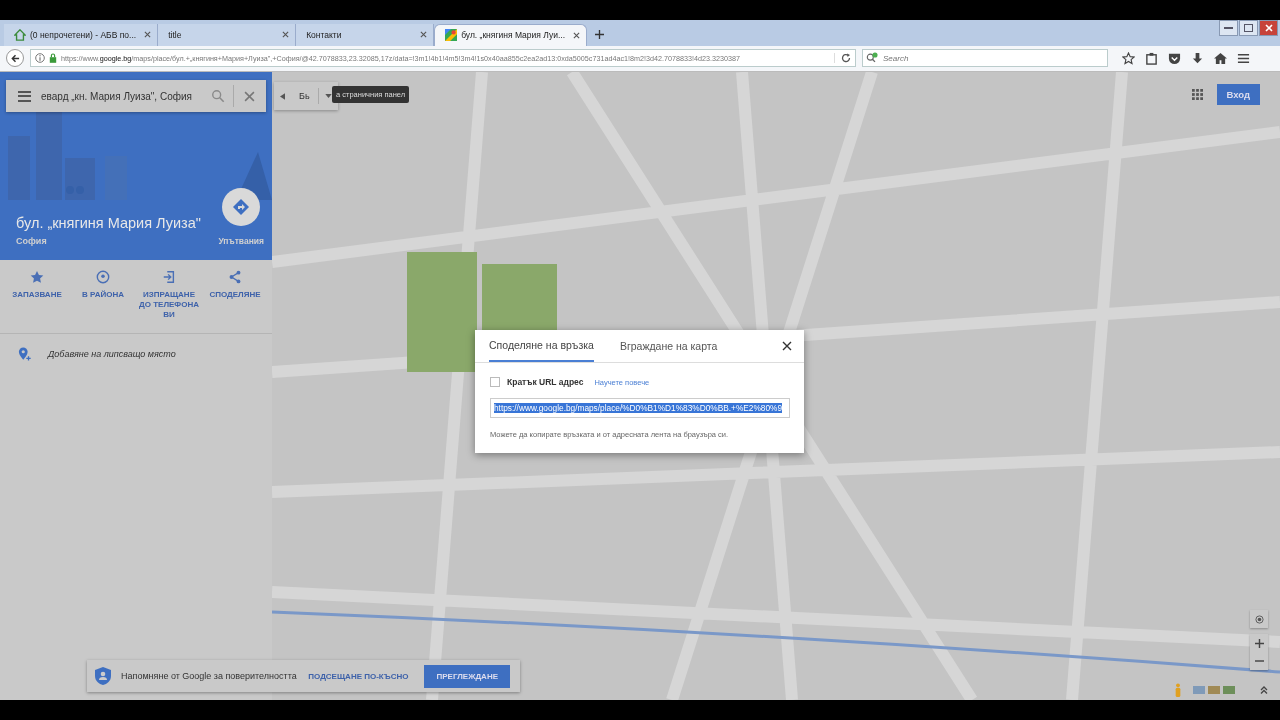 This screenshot has height=720, width=1280. What do you see at coordinates (358, 676) in the screenshot?
I see `remind-later-button: ПОДСЕЩАНЕ ПО-КЪСНО` at bounding box center [358, 676].